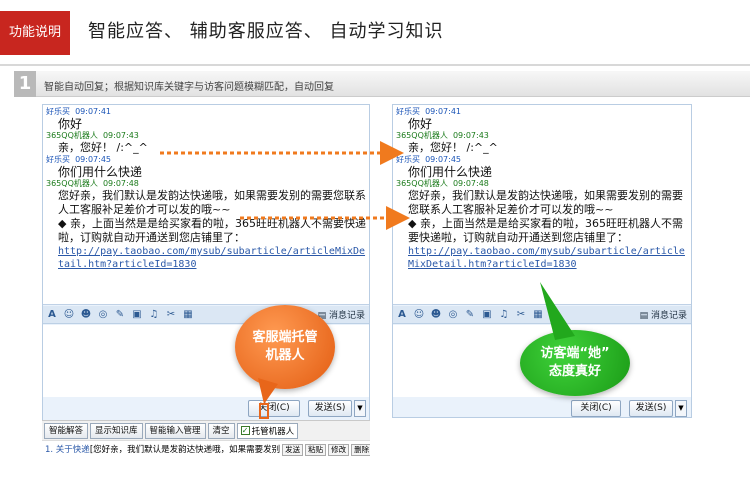 This screenshot has height=484, width=750. What do you see at coordinates (264, 411) in the screenshot?
I see `hosted-checkbox-highlight` at bounding box center [264, 411].